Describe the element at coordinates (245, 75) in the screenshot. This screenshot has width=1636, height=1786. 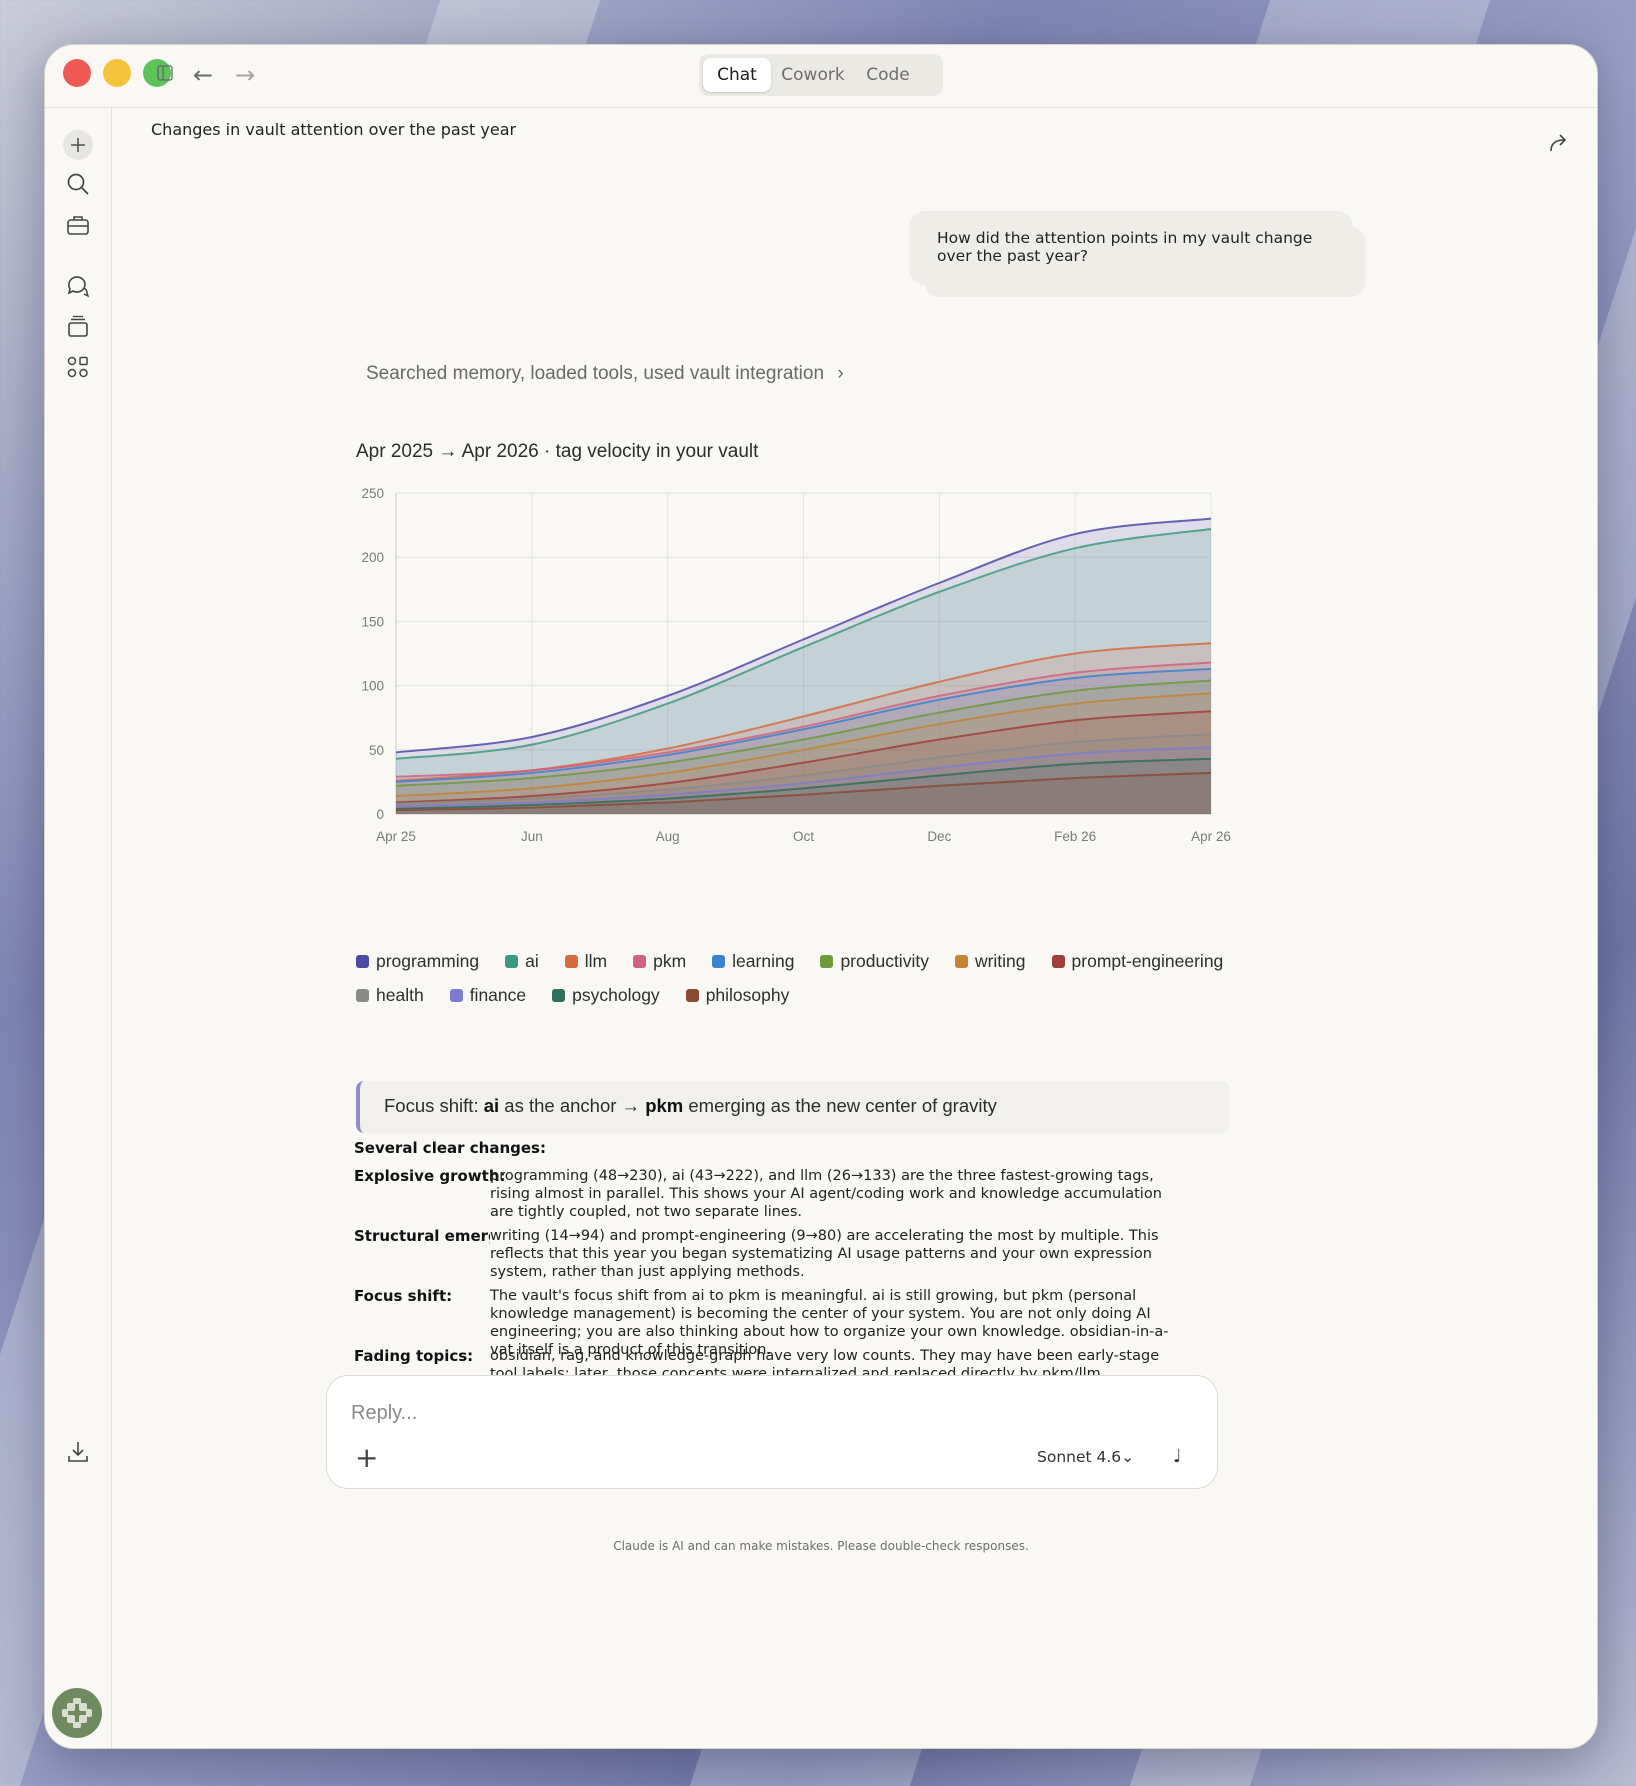
I see `forward-arrow-icon: →` at that location.